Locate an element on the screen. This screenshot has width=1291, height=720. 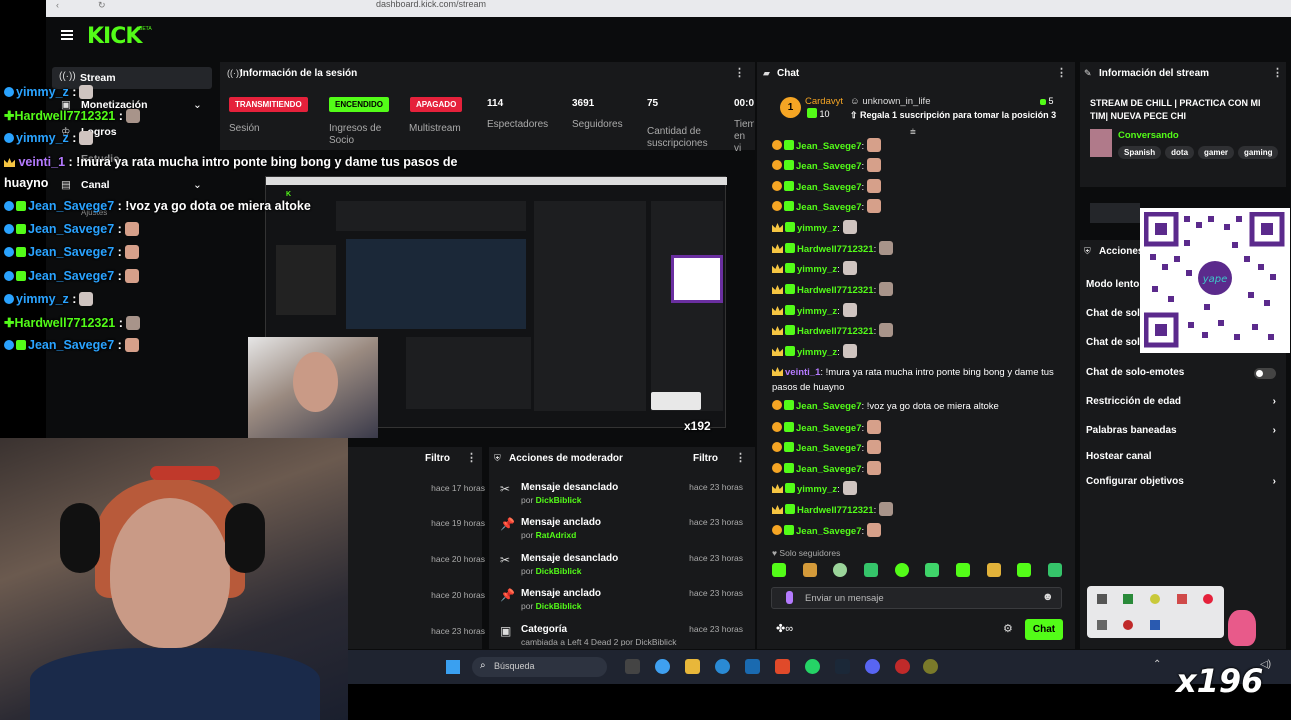
collapse-icon: ⩧ is located at coordinates (913, 132).